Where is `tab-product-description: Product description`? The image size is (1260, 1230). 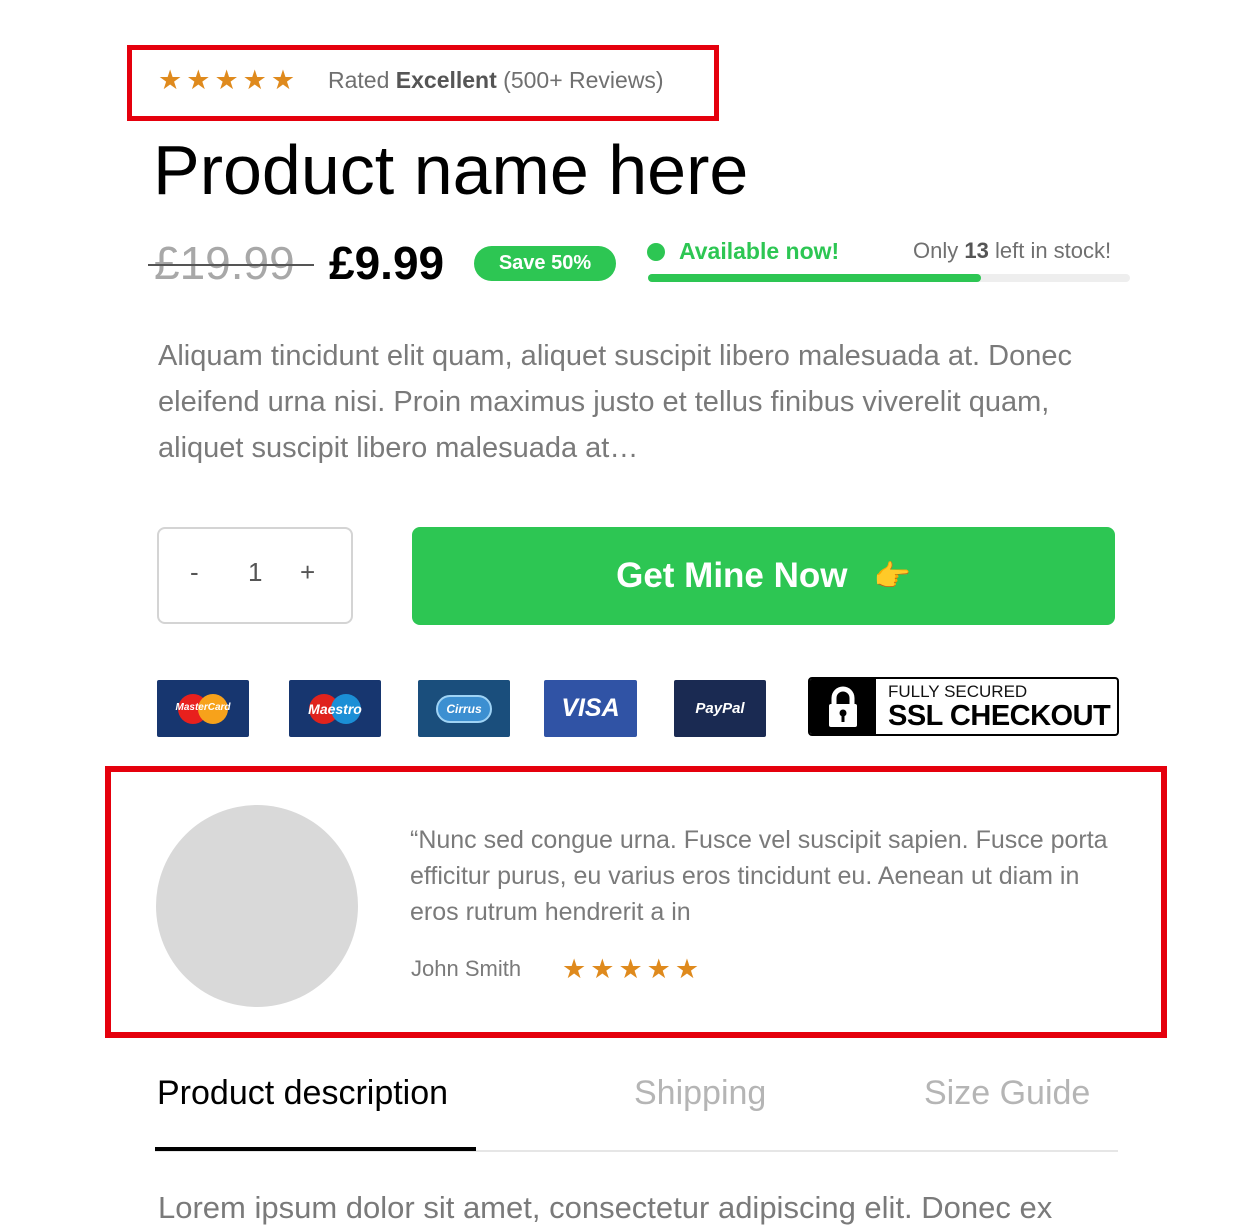
tab-product-description: Product description is located at coordinates (302, 1093).